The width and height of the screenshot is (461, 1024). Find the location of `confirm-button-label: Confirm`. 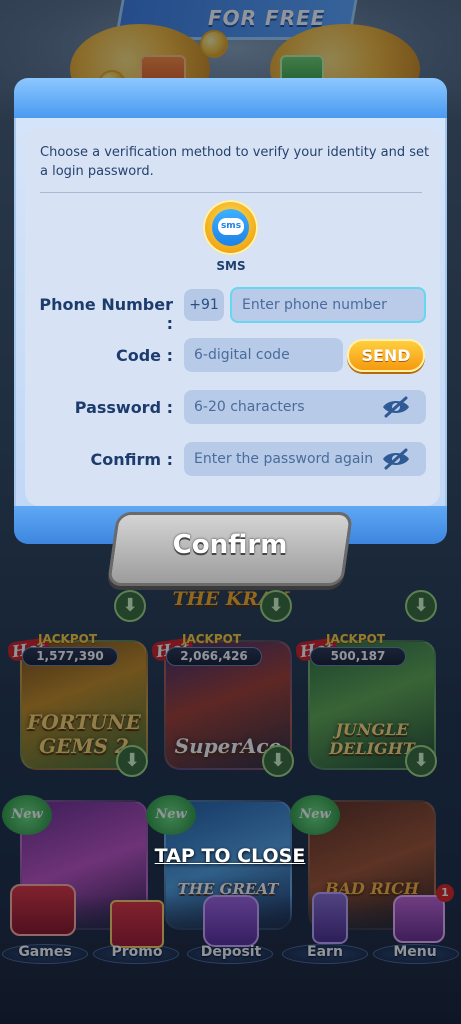

confirm-button-label: Confirm is located at coordinates (230, 545).